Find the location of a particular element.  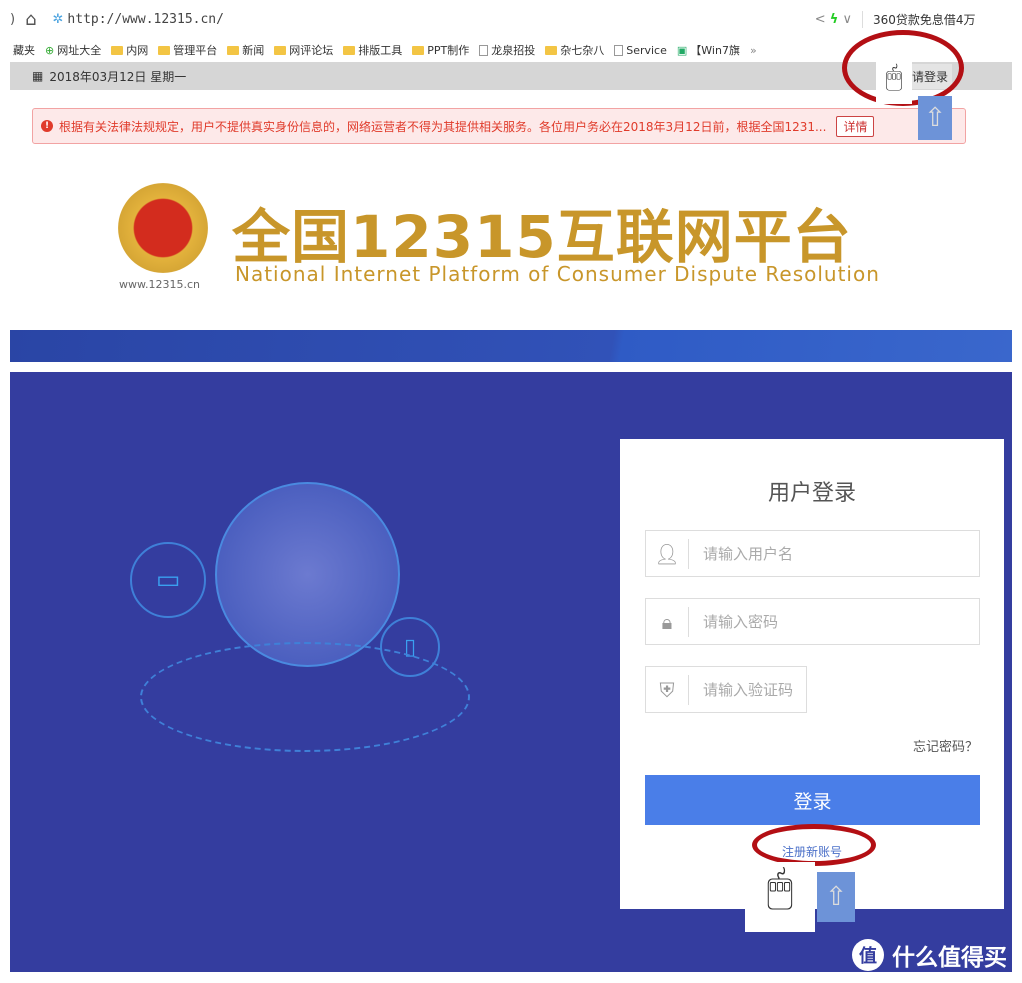

bookmark-label: 网址大全 is located at coordinates (79, 50).